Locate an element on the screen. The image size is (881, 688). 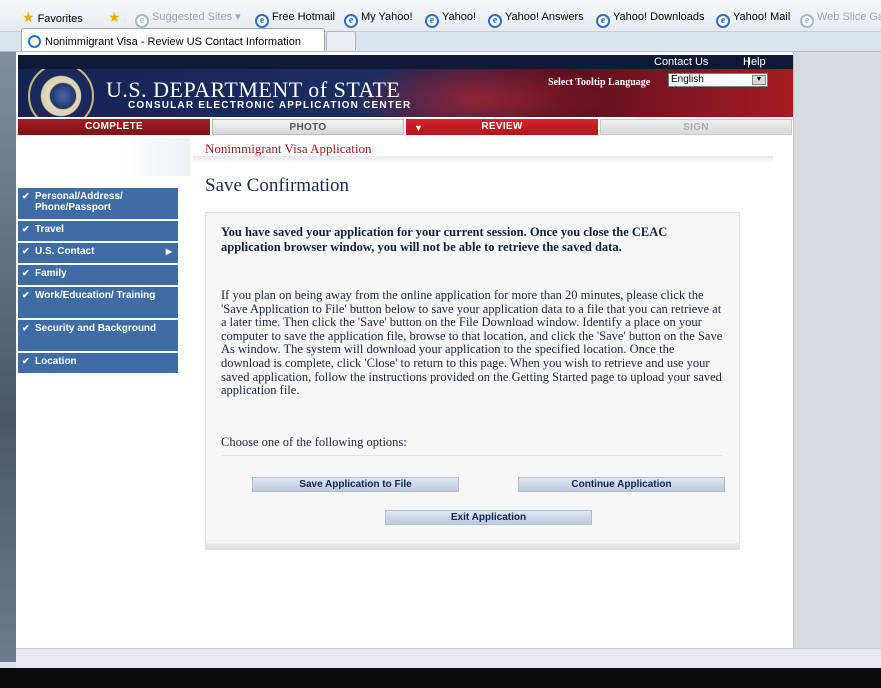
page-right-margin is located at coordinates (837, 357).